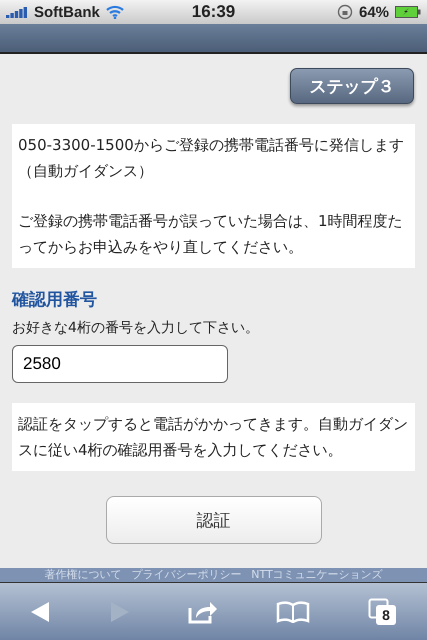 Image resolution: width=427 pixels, height=640 pixels. I want to click on bookmarks-button, so click(293, 611).